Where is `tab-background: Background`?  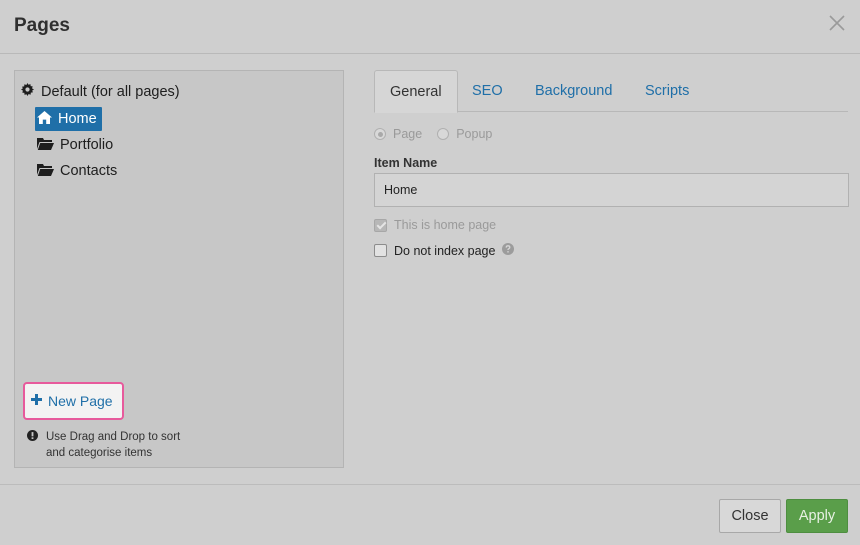
tab-background: Background is located at coordinates (573, 91).